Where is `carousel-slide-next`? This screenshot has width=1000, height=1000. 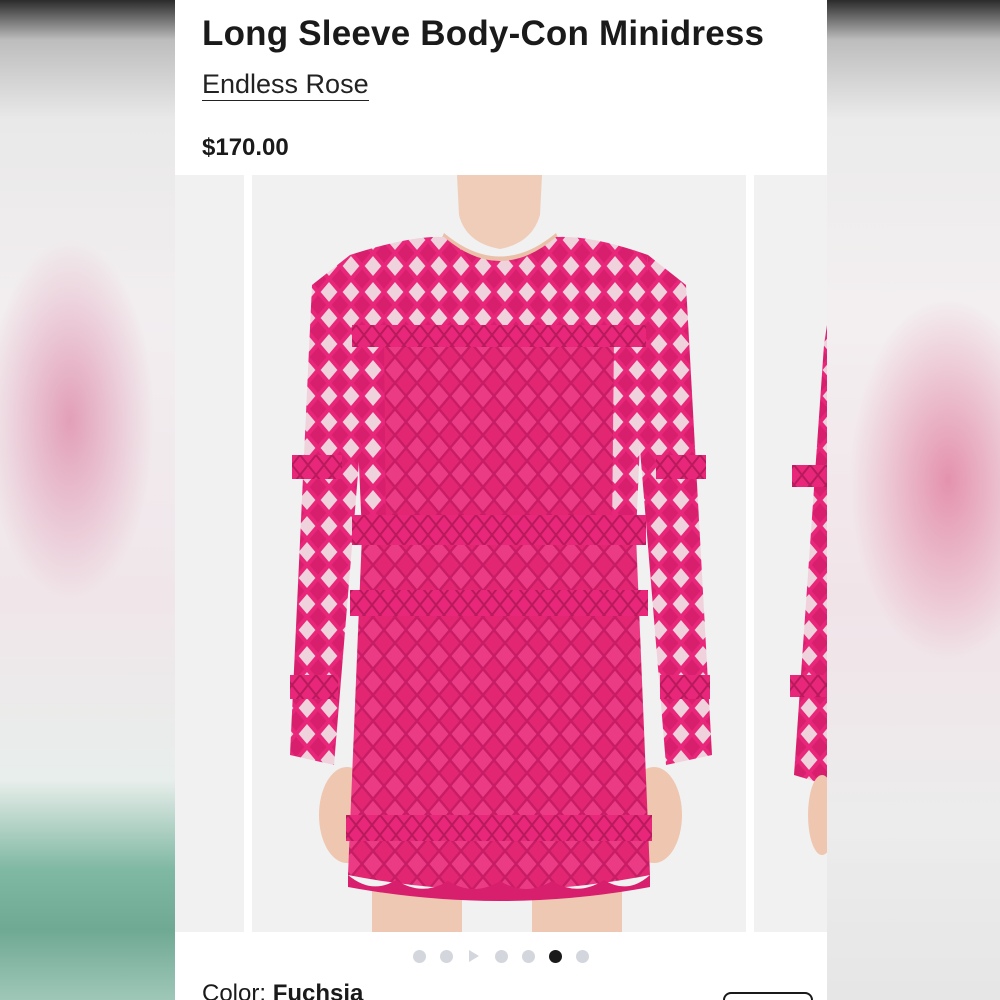 carousel-slide-next is located at coordinates (790, 553).